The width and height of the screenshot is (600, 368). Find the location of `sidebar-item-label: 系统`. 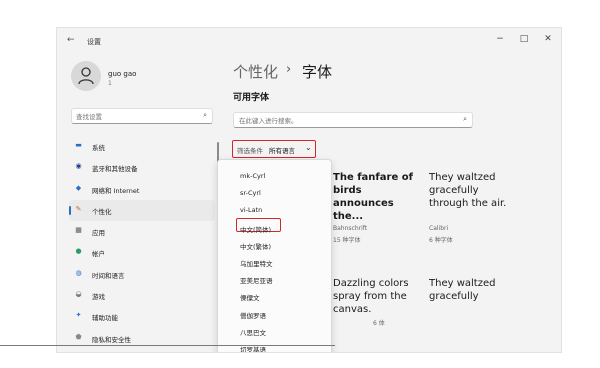

sidebar-item-label: 系统 is located at coordinates (98, 148).